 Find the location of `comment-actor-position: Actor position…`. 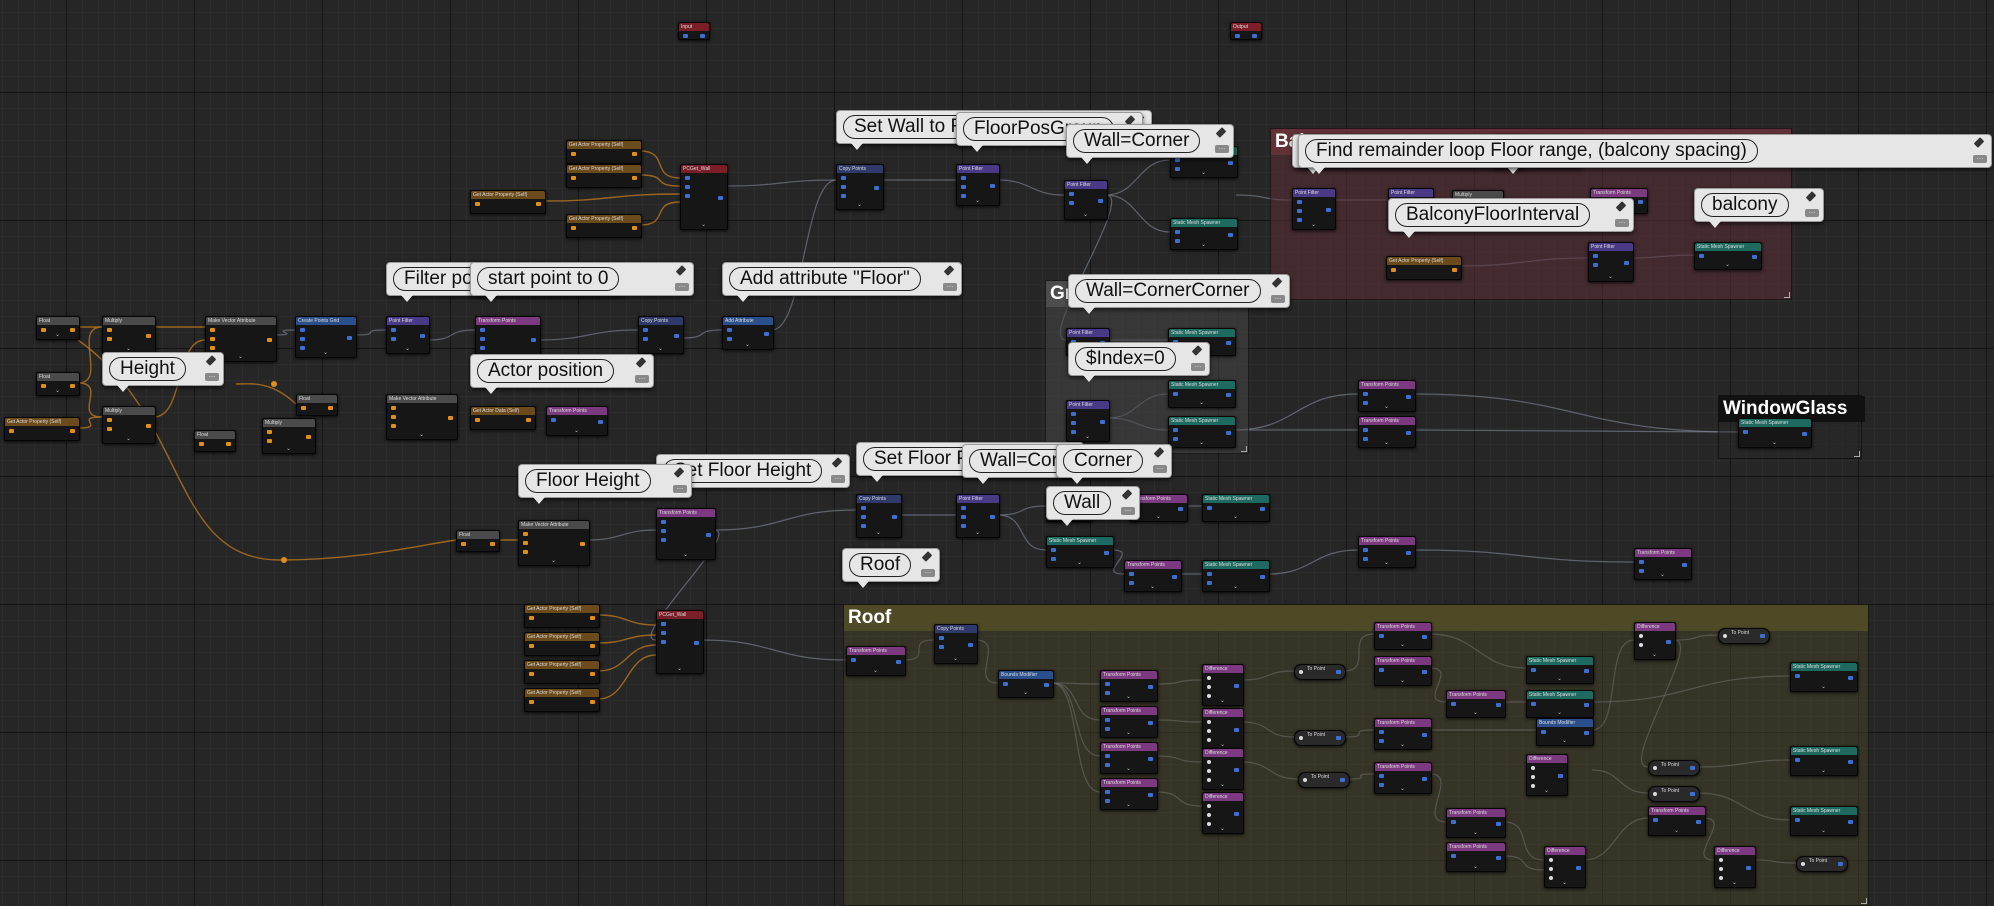

comment-actor-position: Actor position… is located at coordinates (562, 374).